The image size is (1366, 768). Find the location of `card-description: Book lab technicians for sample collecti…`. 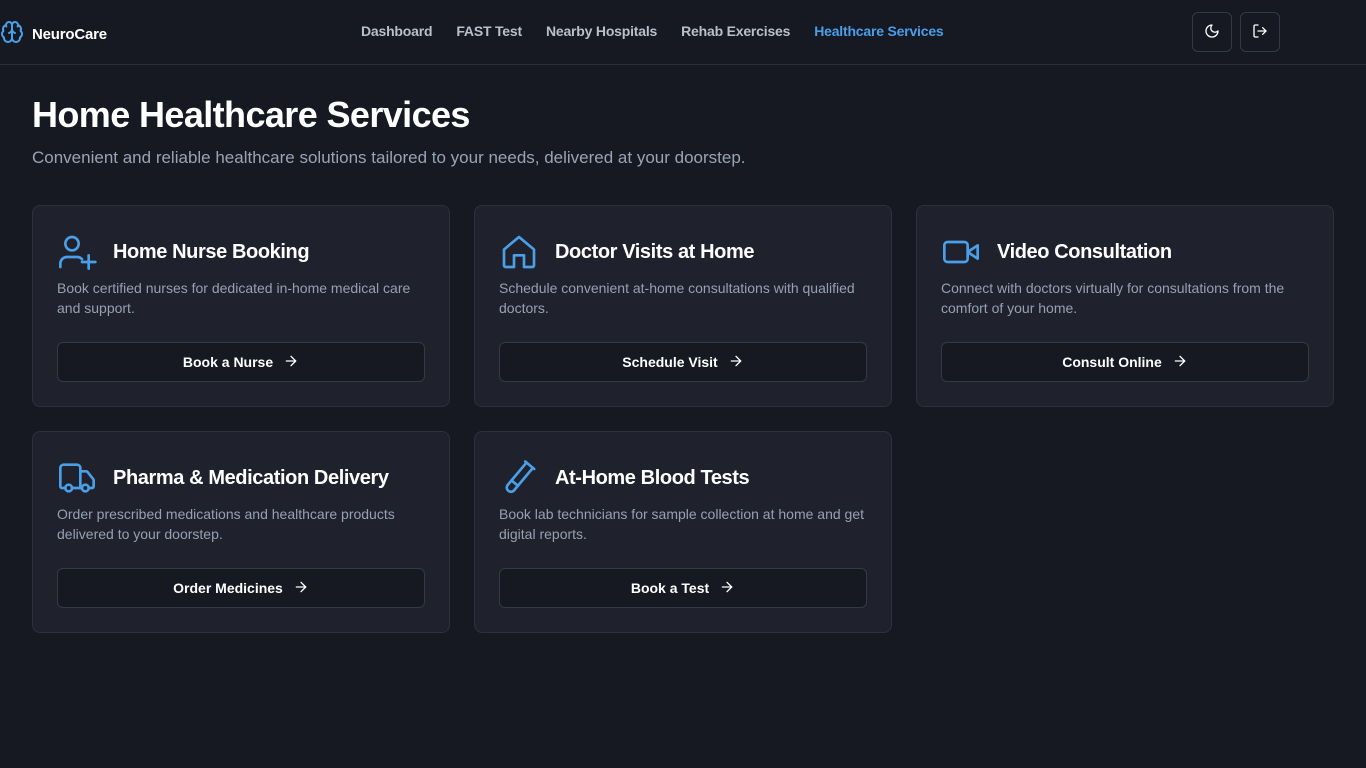

card-description: Book lab technicians for sample collecti… is located at coordinates (681, 524).